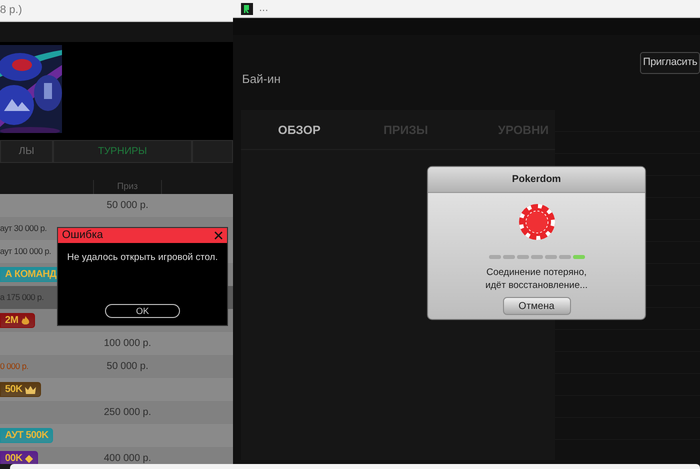 This screenshot has height=469, width=700. What do you see at coordinates (14, 366) in the screenshot?
I see `tournament-name: 0 000 р.` at bounding box center [14, 366].